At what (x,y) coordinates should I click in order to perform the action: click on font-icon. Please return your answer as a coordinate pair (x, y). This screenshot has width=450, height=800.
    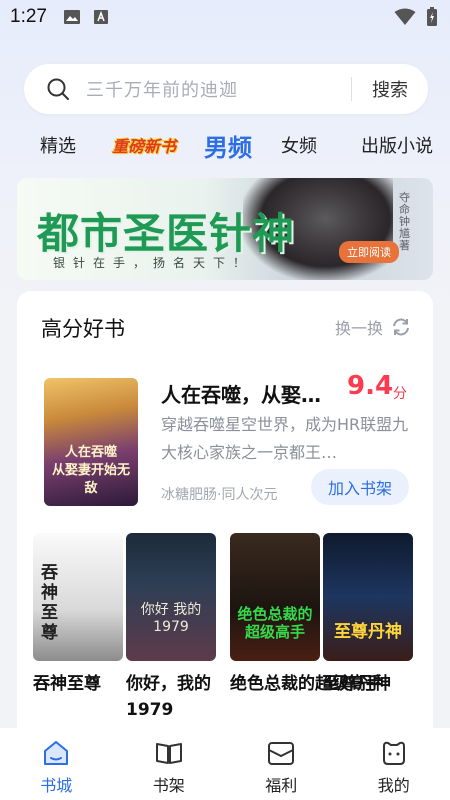
    Looking at the image, I should click on (100, 17).